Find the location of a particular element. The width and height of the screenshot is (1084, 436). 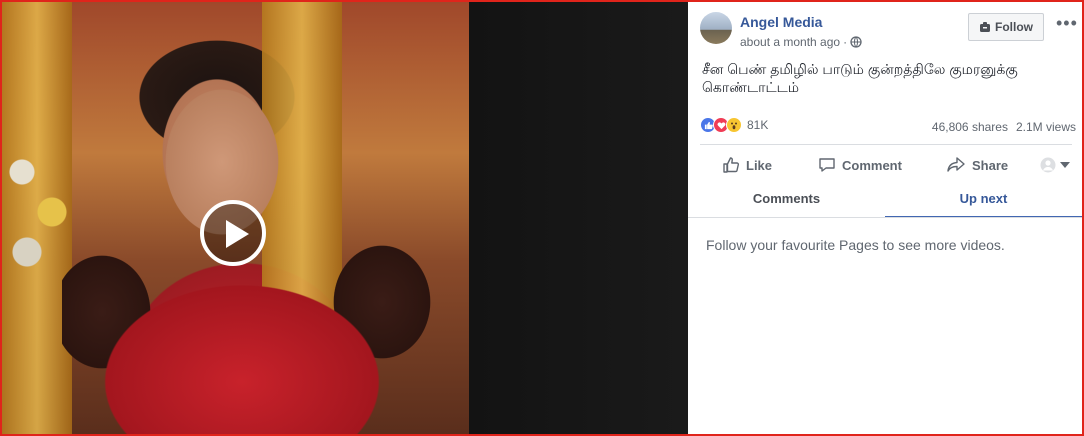

reactions-summary: 81K is located at coordinates (734, 125).